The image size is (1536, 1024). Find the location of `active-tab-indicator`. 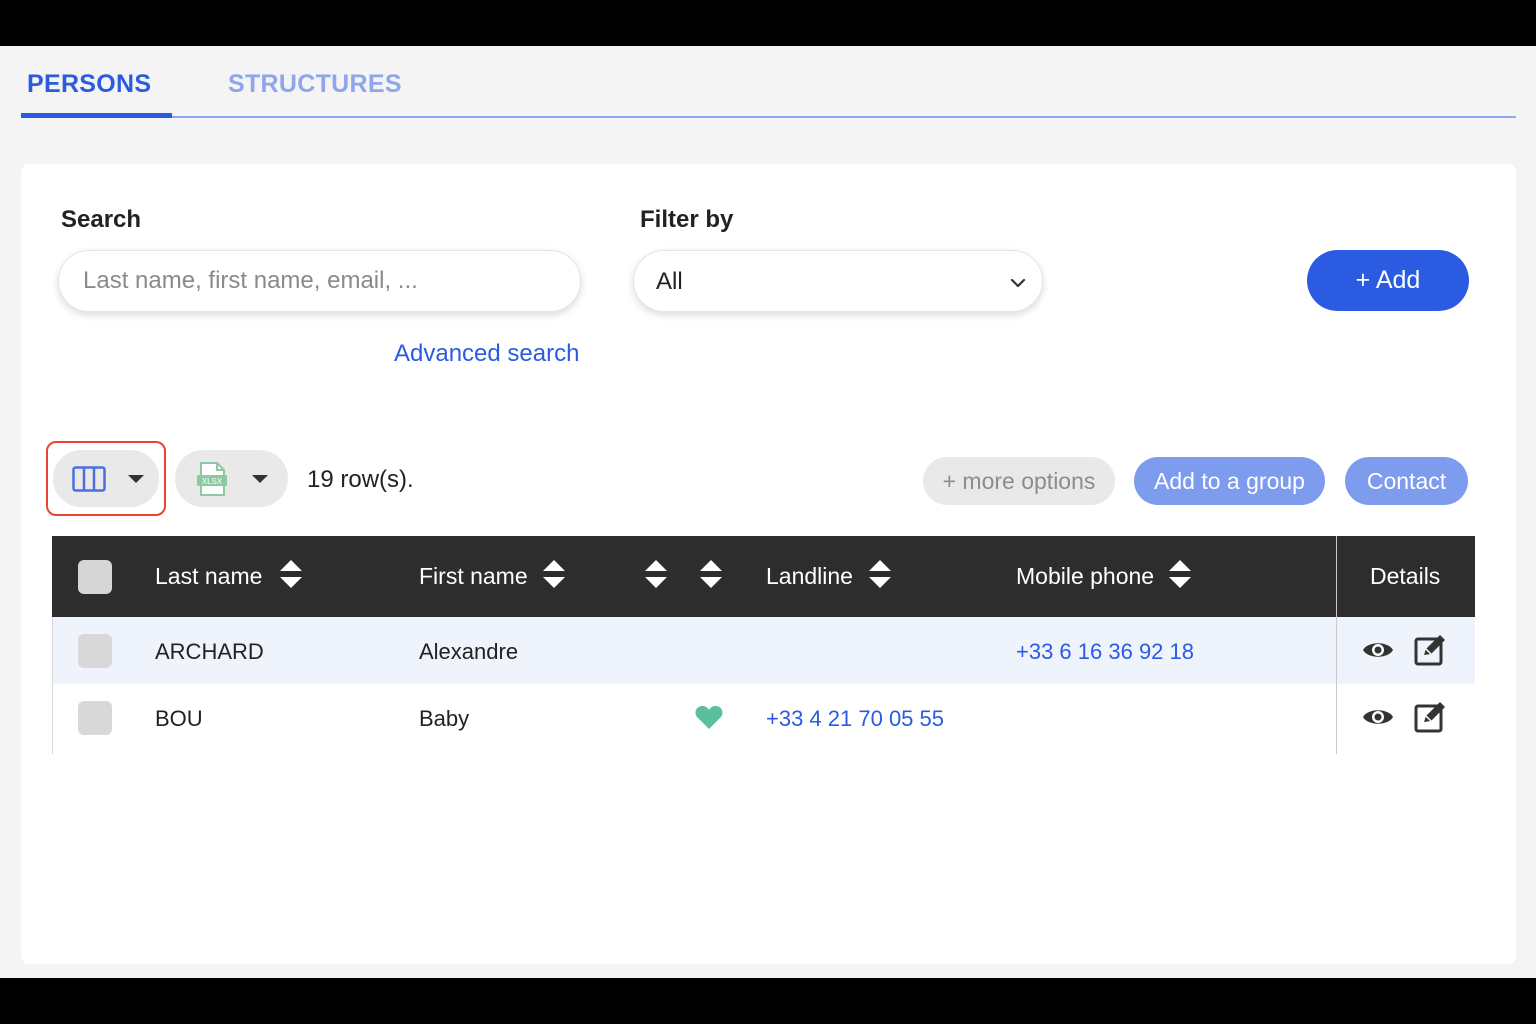

active-tab-indicator is located at coordinates (96, 115).